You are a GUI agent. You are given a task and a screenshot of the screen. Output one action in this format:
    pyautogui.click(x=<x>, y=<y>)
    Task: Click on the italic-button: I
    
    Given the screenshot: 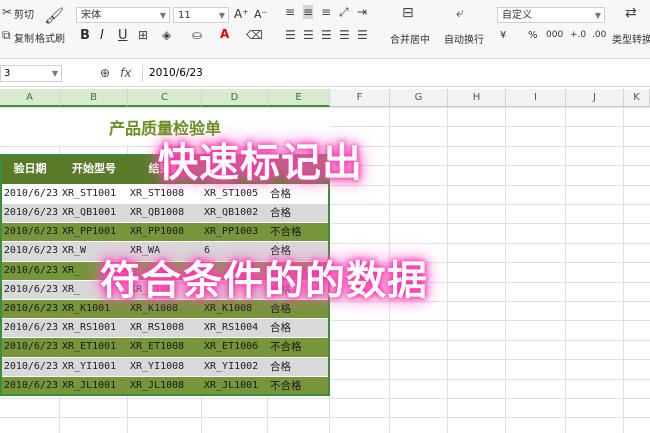 What is the action you would take?
    pyautogui.click(x=102, y=35)
    